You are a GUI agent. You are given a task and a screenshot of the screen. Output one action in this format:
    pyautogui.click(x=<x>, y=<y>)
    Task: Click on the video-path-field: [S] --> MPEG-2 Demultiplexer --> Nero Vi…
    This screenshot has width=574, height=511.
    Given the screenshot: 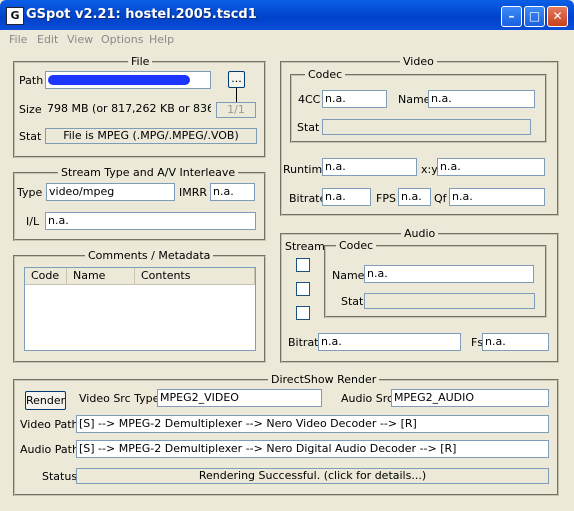 What is the action you would take?
    pyautogui.click(x=312, y=424)
    